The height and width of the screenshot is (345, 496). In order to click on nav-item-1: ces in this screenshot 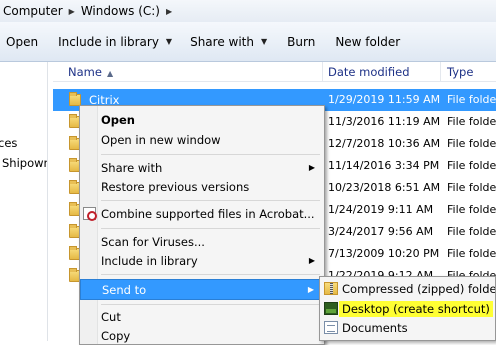, I will do `click(8, 143)`.